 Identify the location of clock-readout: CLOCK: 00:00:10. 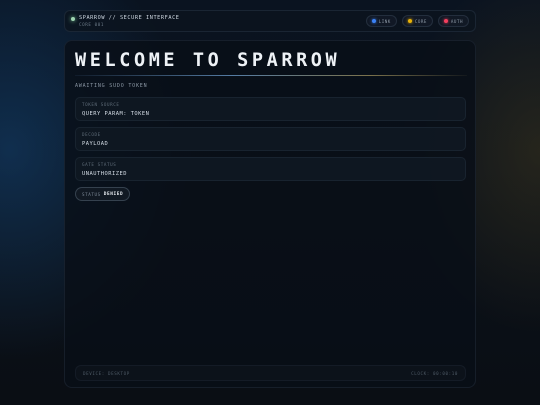
(434, 373).